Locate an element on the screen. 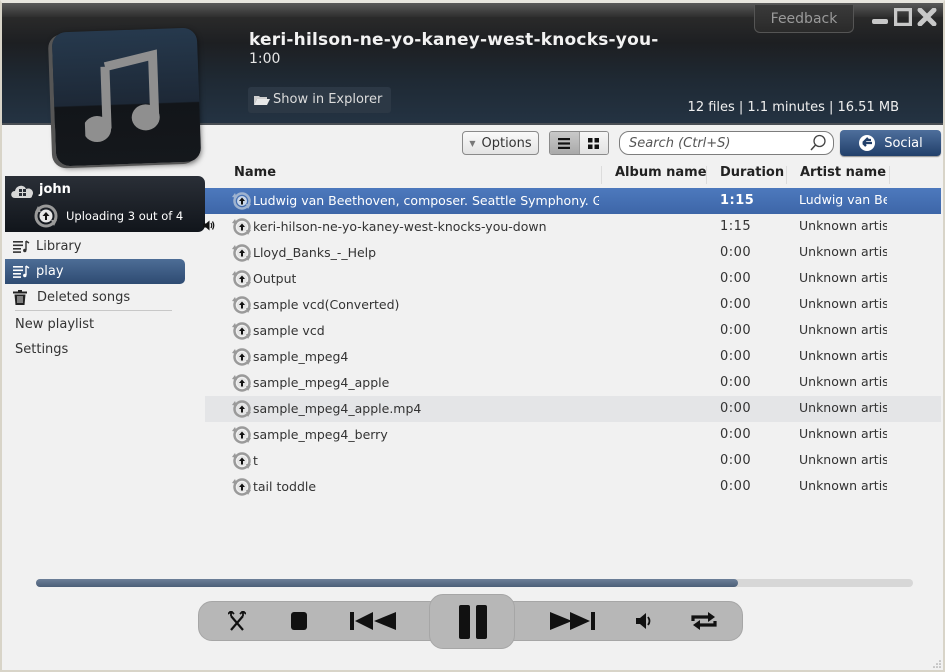 The image size is (945, 672). column-header-artist: Artist name is located at coordinates (843, 172).